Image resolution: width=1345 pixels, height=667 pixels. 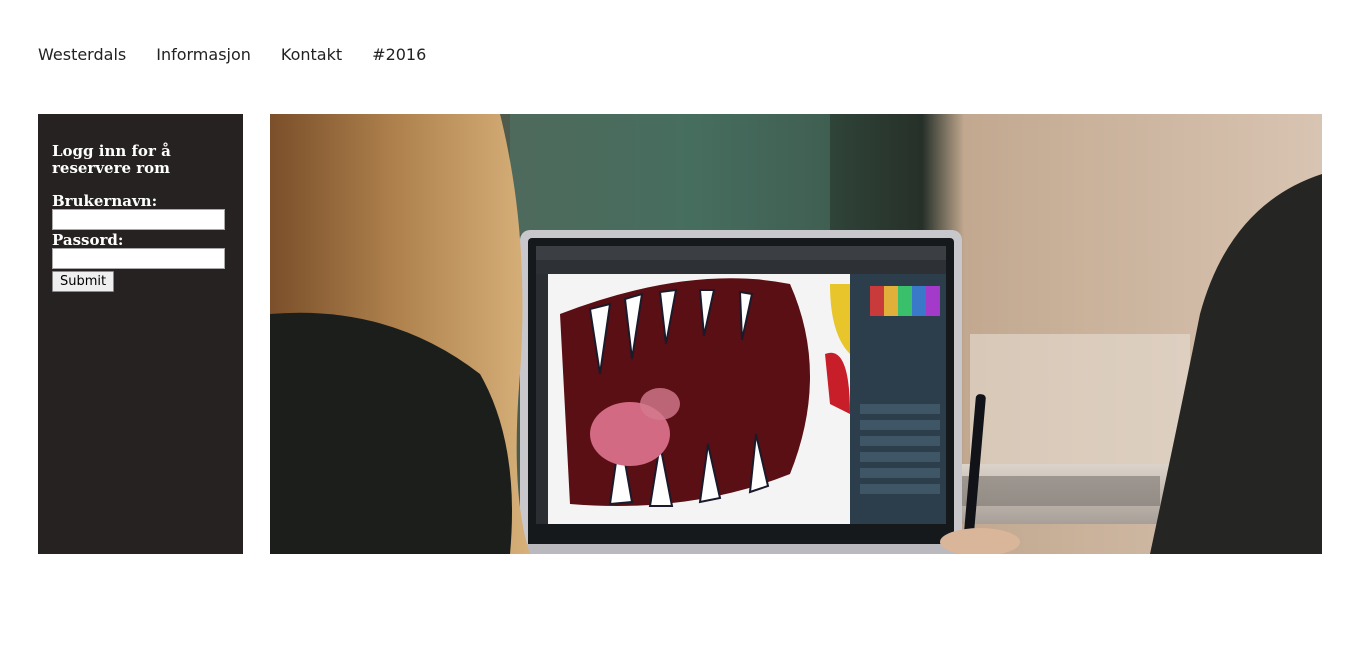 What do you see at coordinates (670, 174) in the screenshot?
I see `window-light` at bounding box center [670, 174].